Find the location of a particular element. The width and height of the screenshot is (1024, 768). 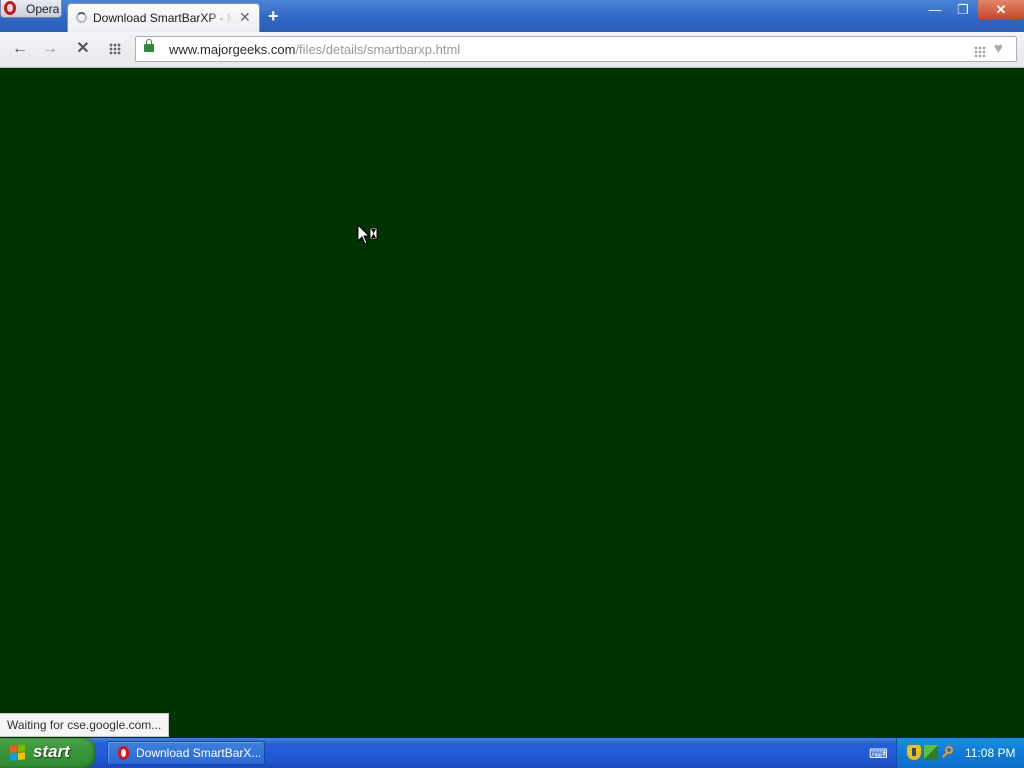

start-button: start is located at coordinates (48, 753).